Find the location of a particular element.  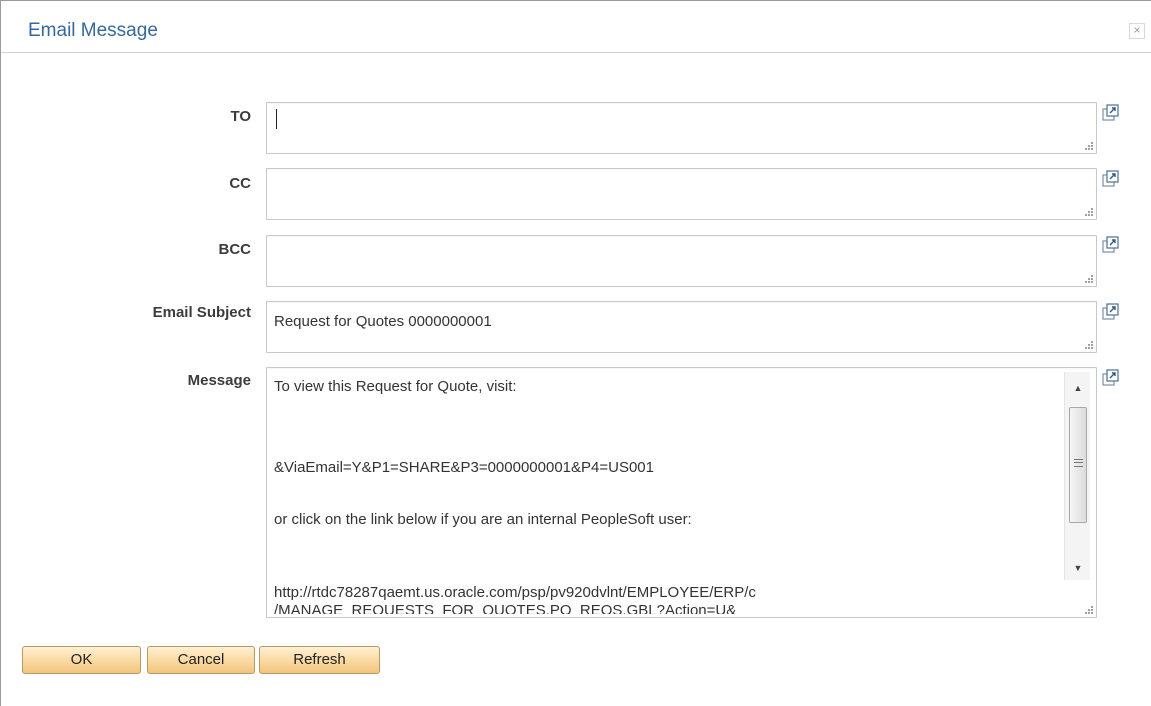

cc-label: CC is located at coordinates (240, 183).